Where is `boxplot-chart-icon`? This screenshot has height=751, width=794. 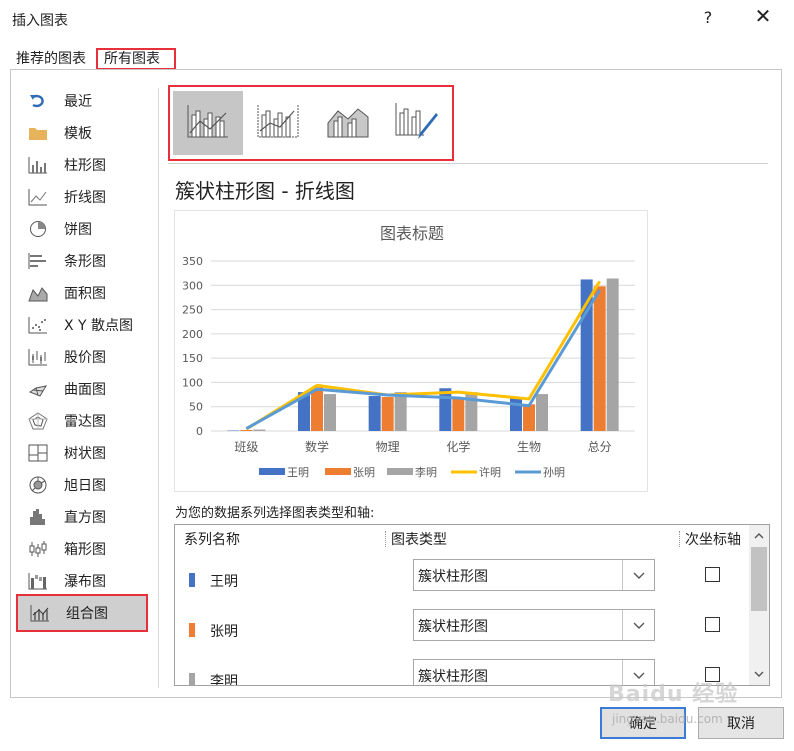 boxplot-chart-icon is located at coordinates (38, 549).